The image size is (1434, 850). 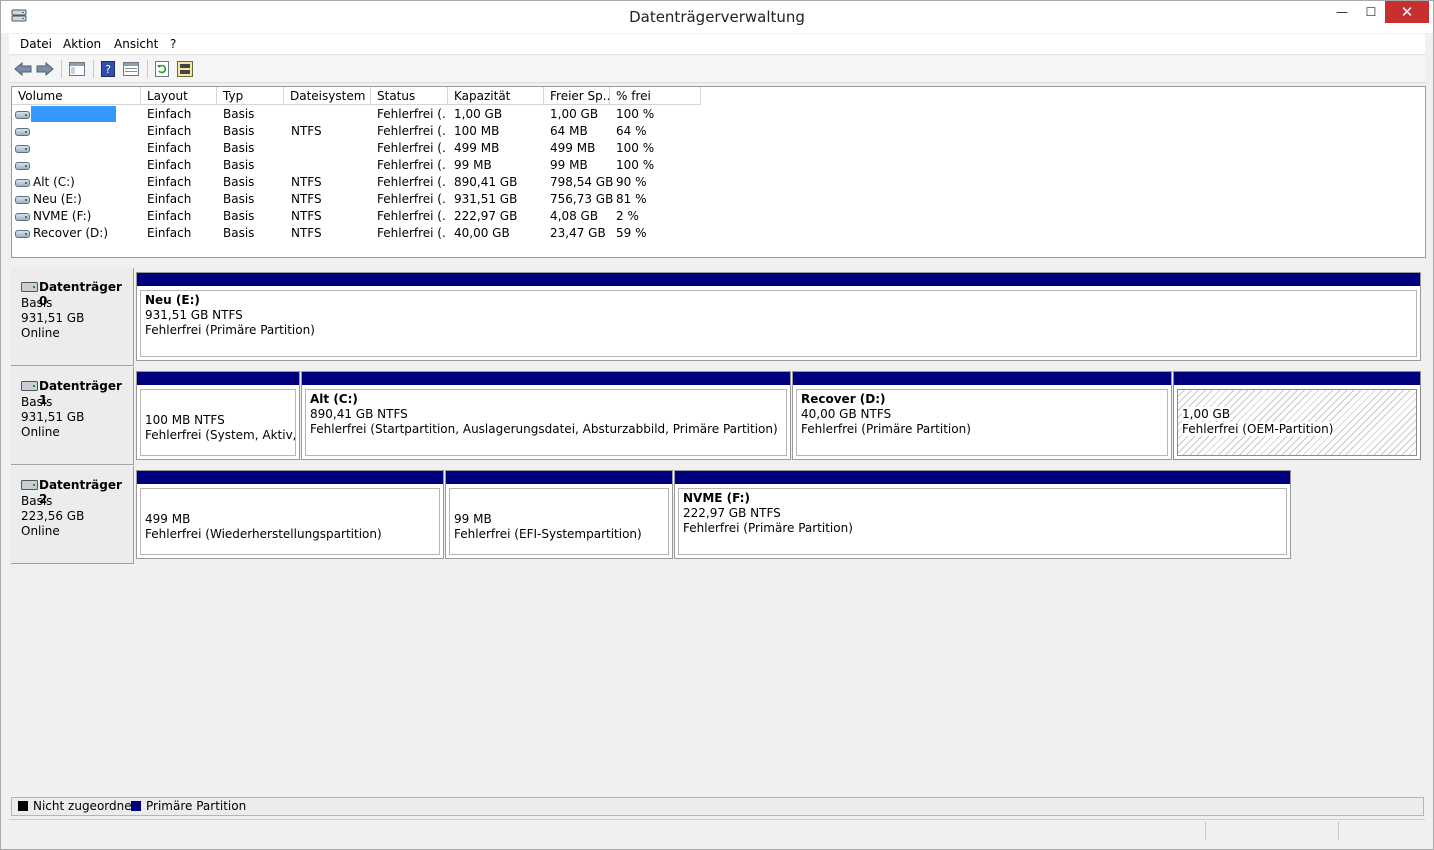 I want to click on partition-efi: 99 MB Fehlerfrei (EFI-Systempartition), so click(x=559, y=514).